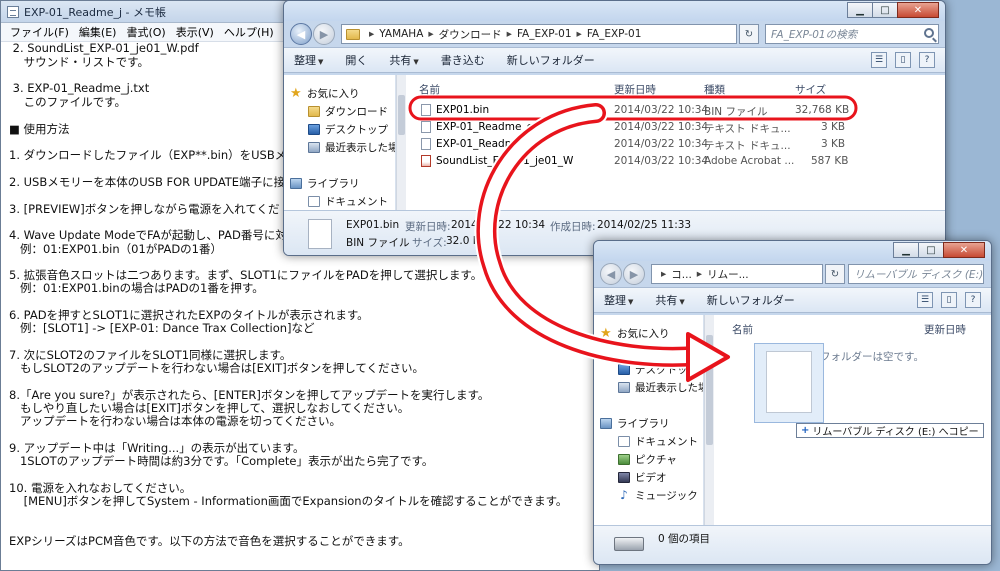  I want to click on details-modified: 2014/03/22 10:34, so click(498, 225).